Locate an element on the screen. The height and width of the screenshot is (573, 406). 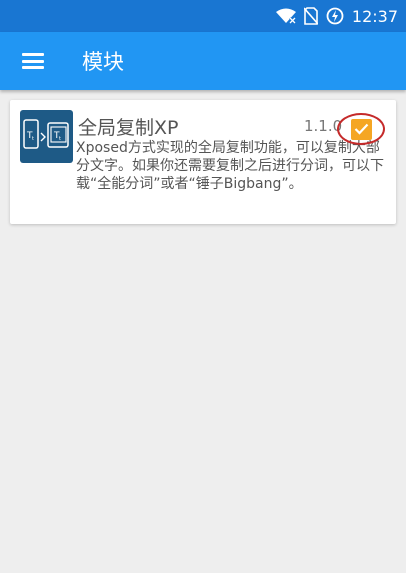
no-sim-icon is located at coordinates (310, 16).